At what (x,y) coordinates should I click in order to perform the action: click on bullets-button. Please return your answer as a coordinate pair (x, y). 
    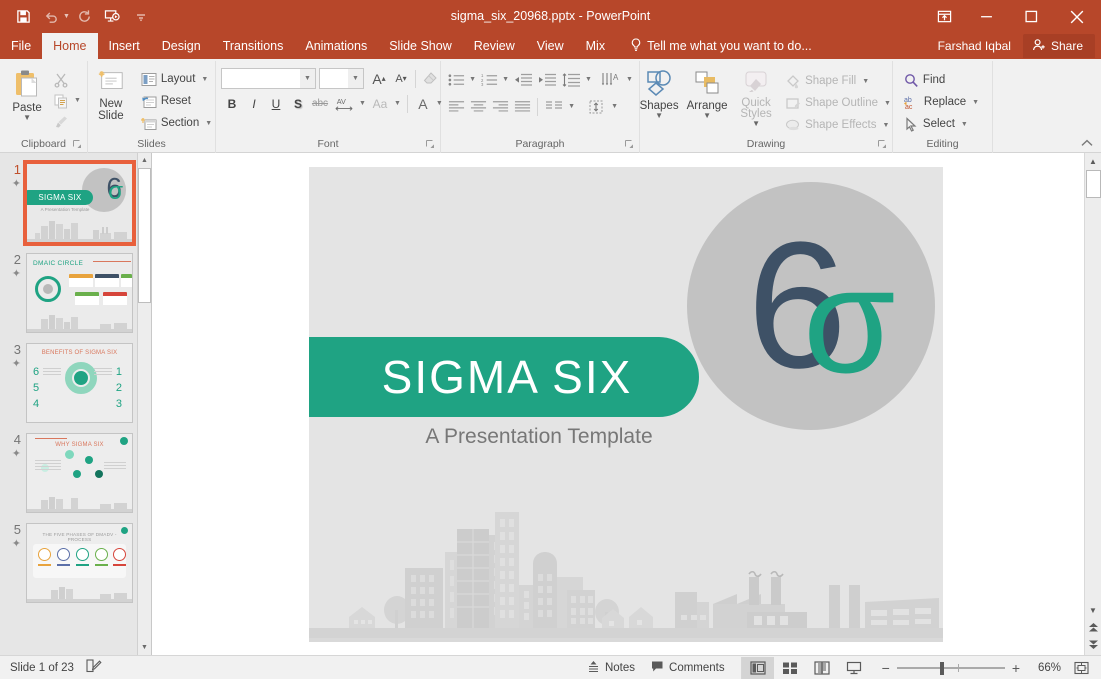
    Looking at the image, I should click on (456, 79).